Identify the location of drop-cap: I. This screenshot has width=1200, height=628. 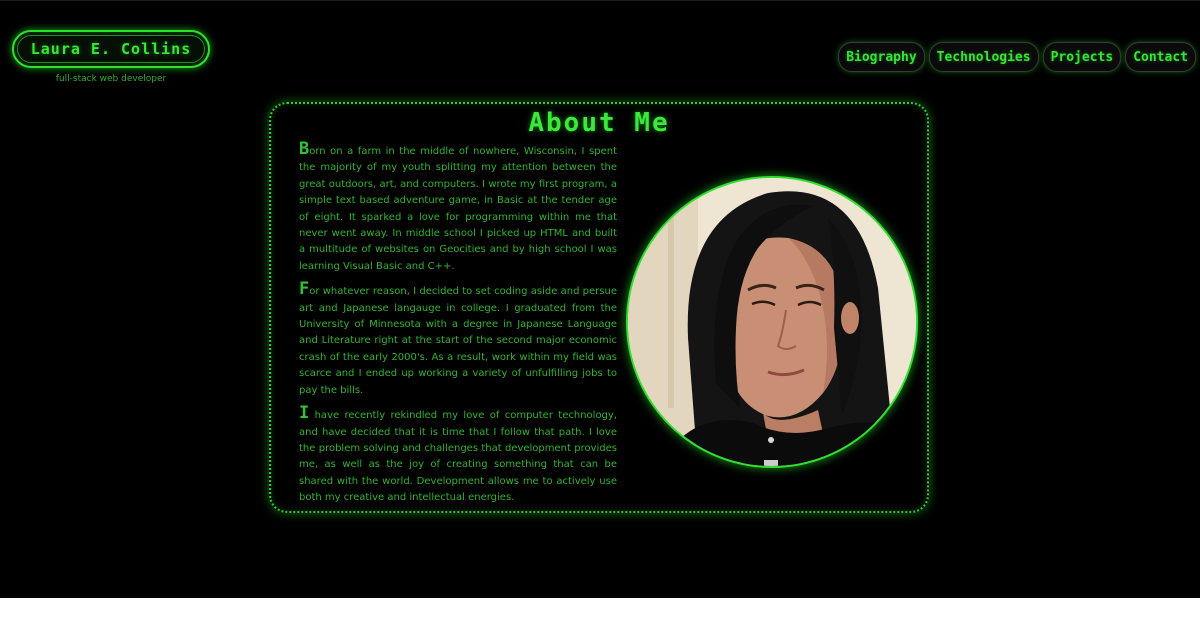
(304, 413).